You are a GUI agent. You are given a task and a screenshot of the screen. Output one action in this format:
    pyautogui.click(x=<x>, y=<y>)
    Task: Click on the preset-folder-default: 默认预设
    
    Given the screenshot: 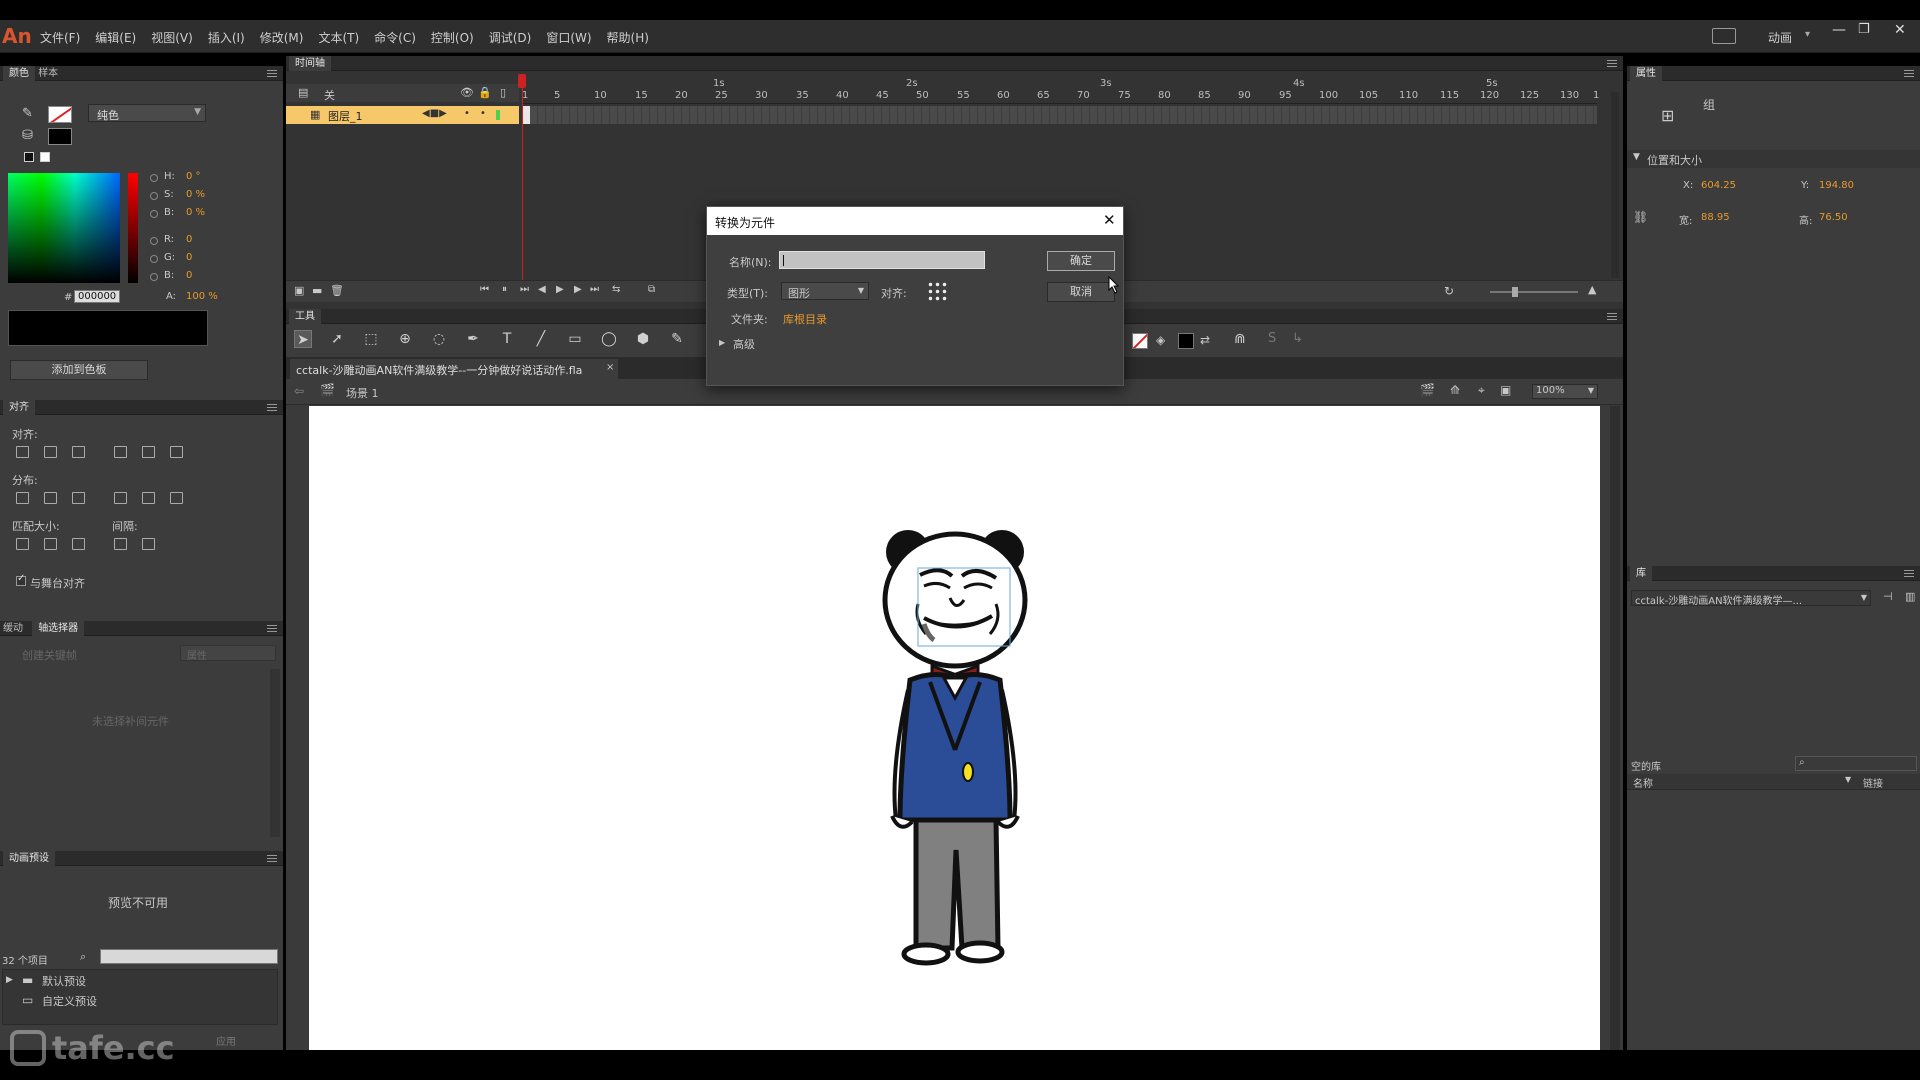 What is the action you would take?
    pyautogui.click(x=64, y=981)
    